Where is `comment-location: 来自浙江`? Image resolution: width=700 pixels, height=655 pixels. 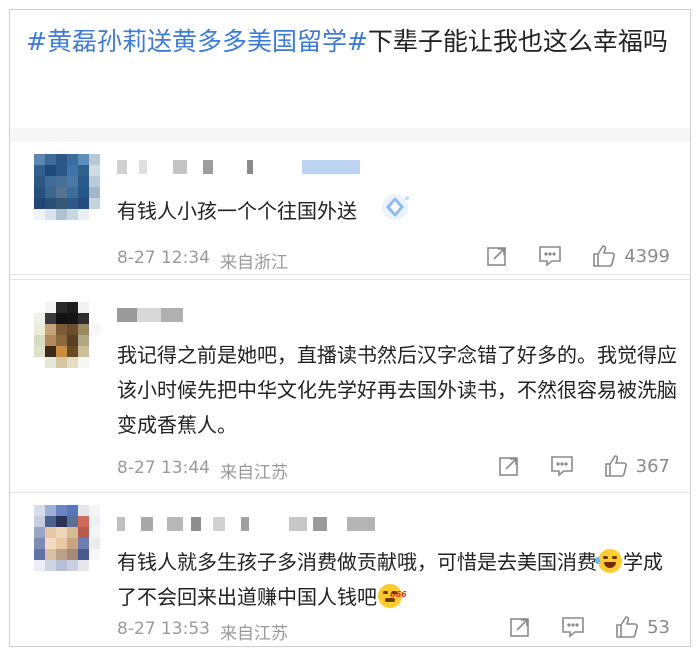
comment-location: 来自浙江 is located at coordinates (253, 263).